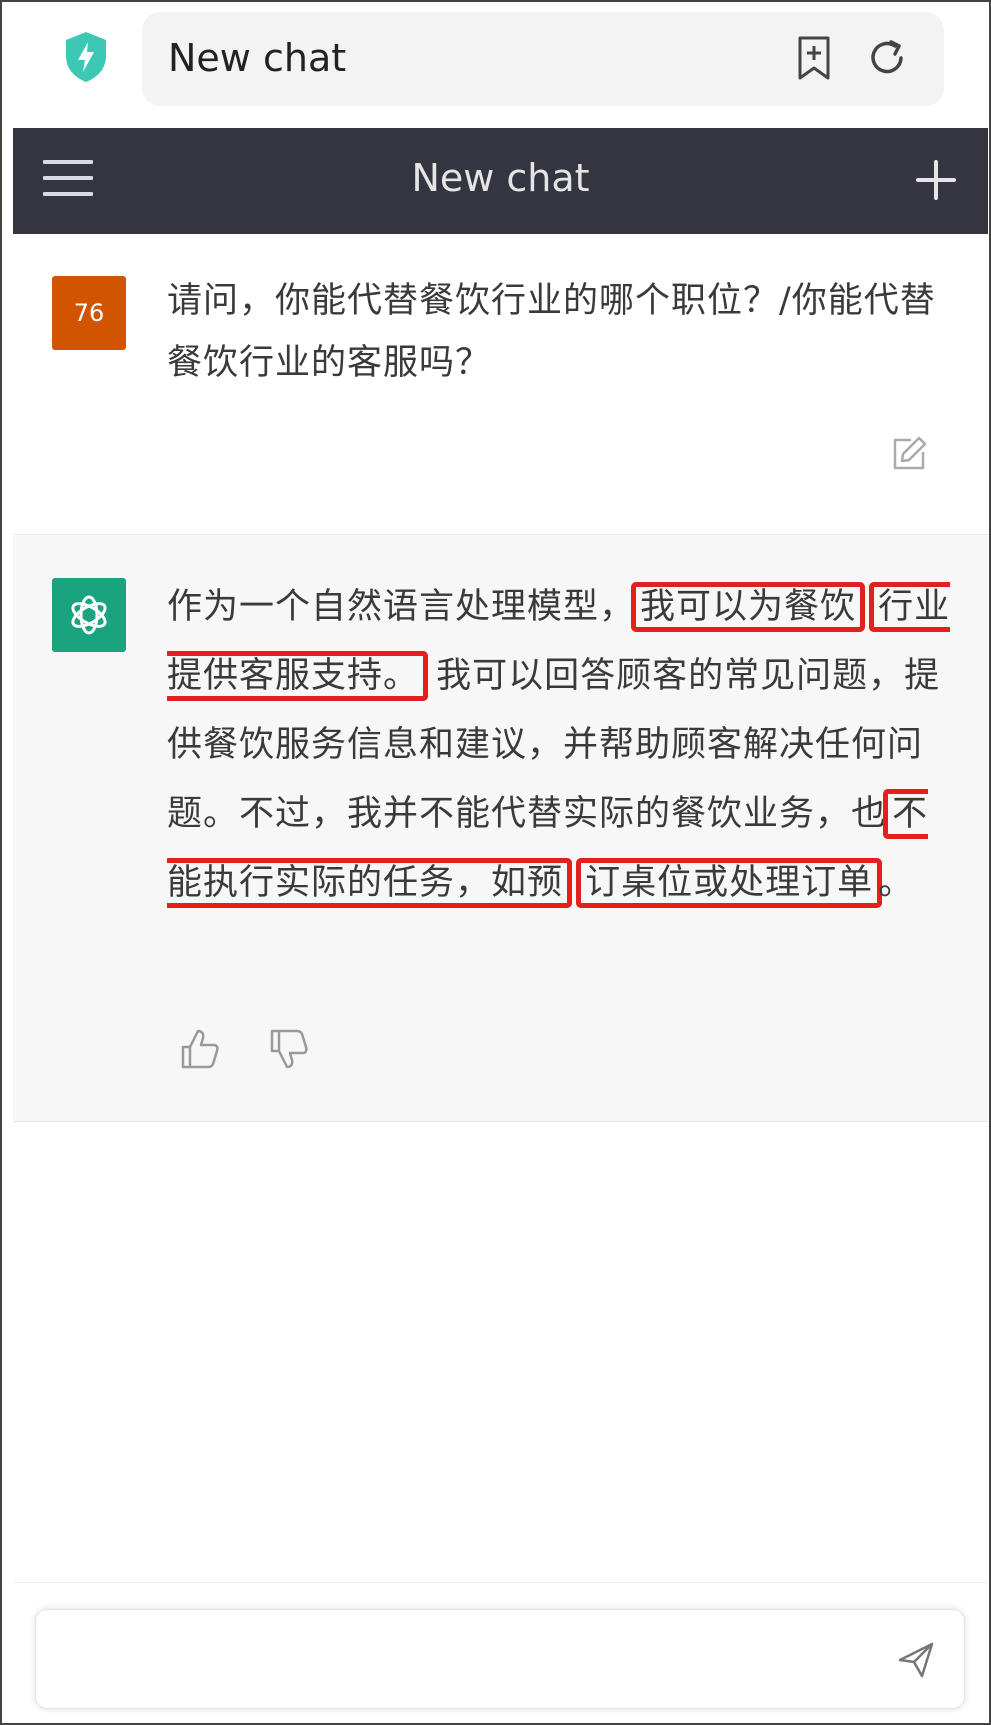  I want to click on bookmark-add-icon, so click(814, 58).